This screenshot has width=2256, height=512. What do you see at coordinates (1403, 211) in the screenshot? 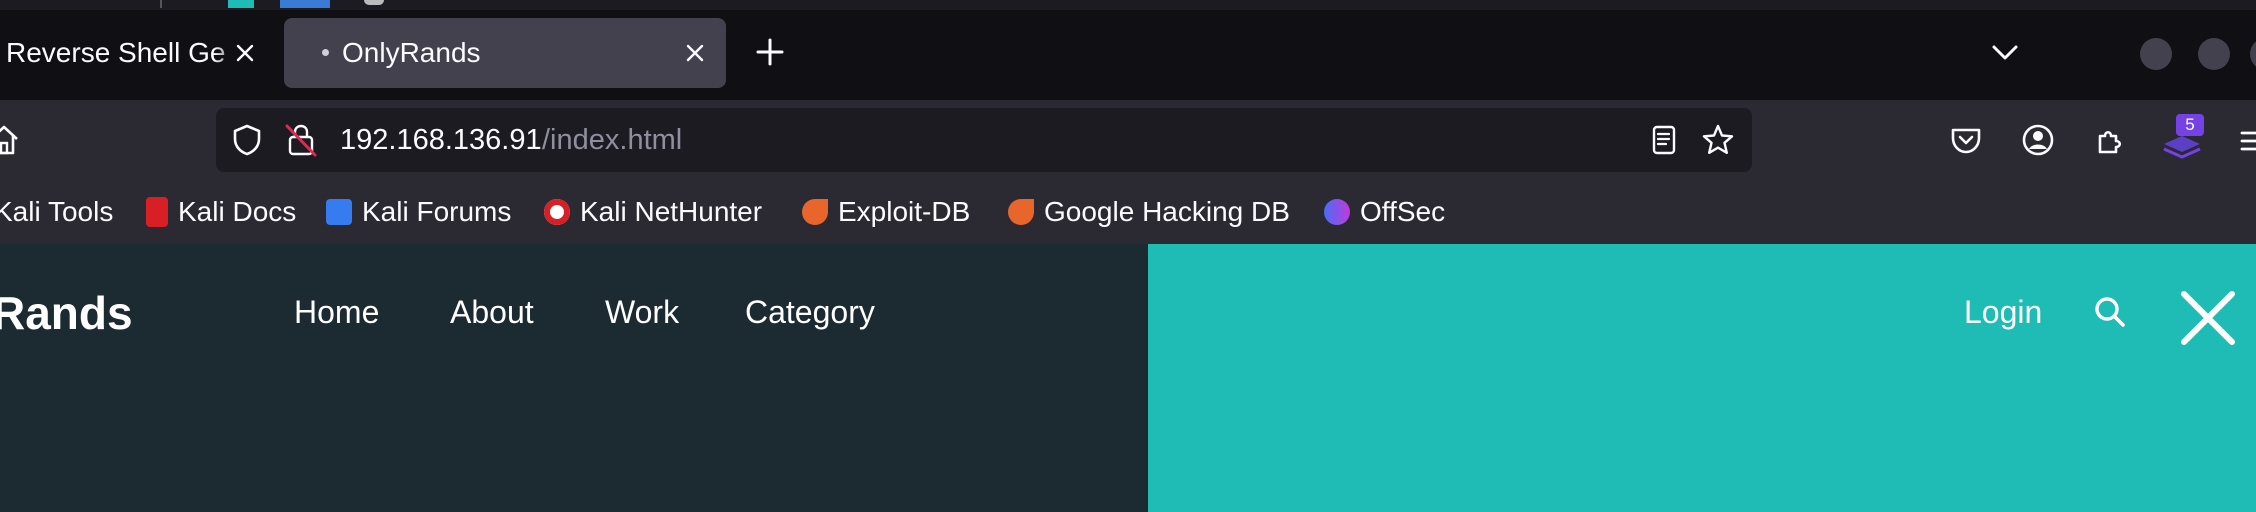
I see `bookmark-label: OffSec` at bounding box center [1403, 211].